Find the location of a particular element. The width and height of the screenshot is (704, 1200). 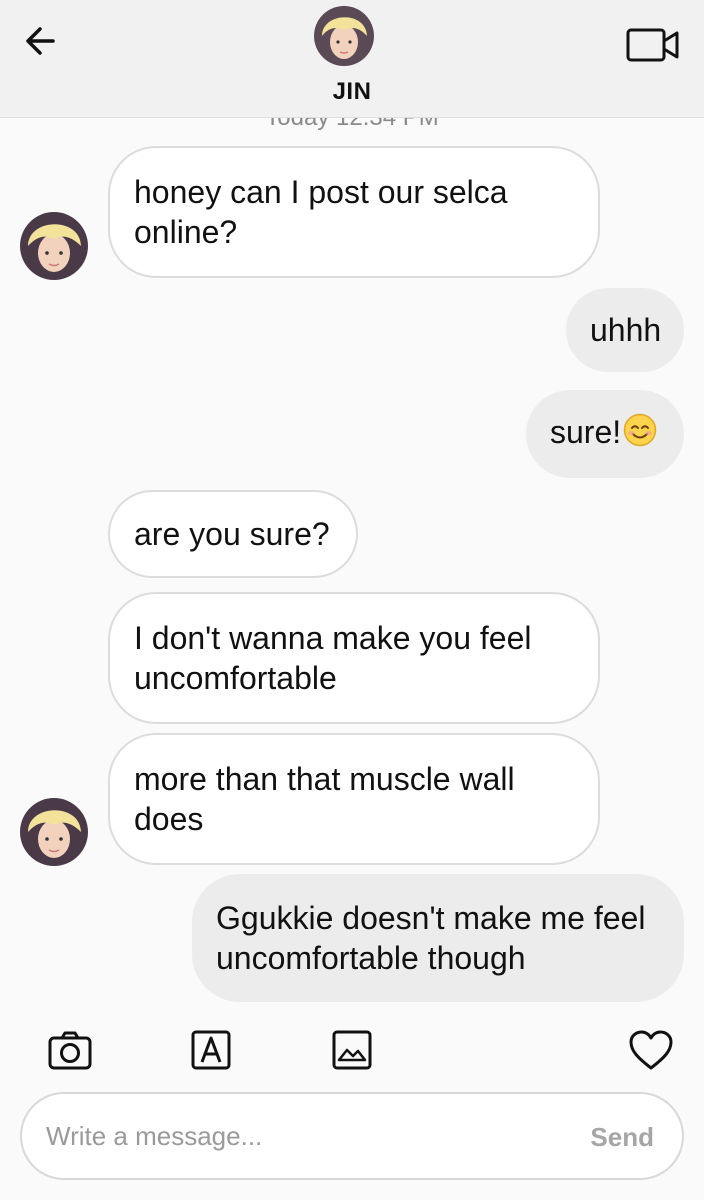

send-button: Send is located at coordinates (622, 1137).